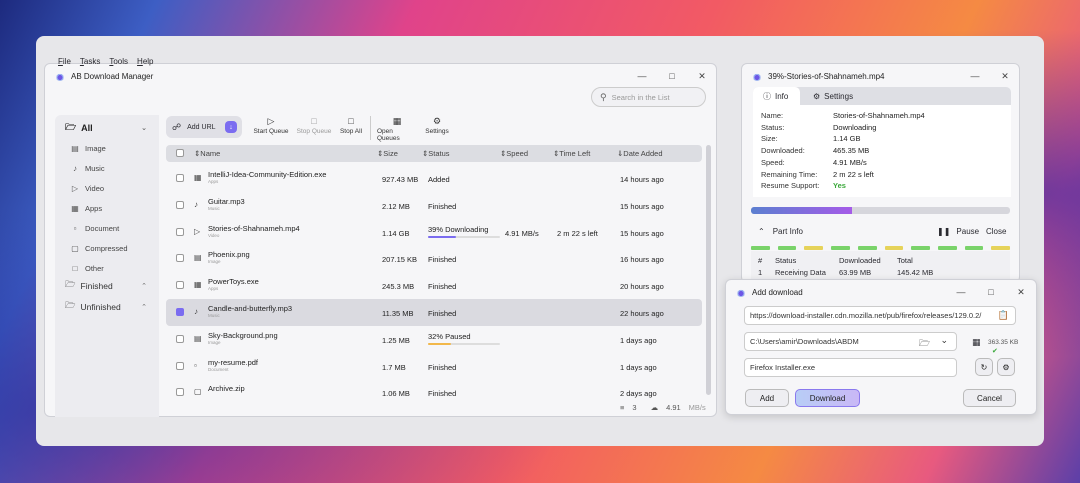 The image size is (1080, 483). I want to click on refresh-button: ↻, so click(984, 367).